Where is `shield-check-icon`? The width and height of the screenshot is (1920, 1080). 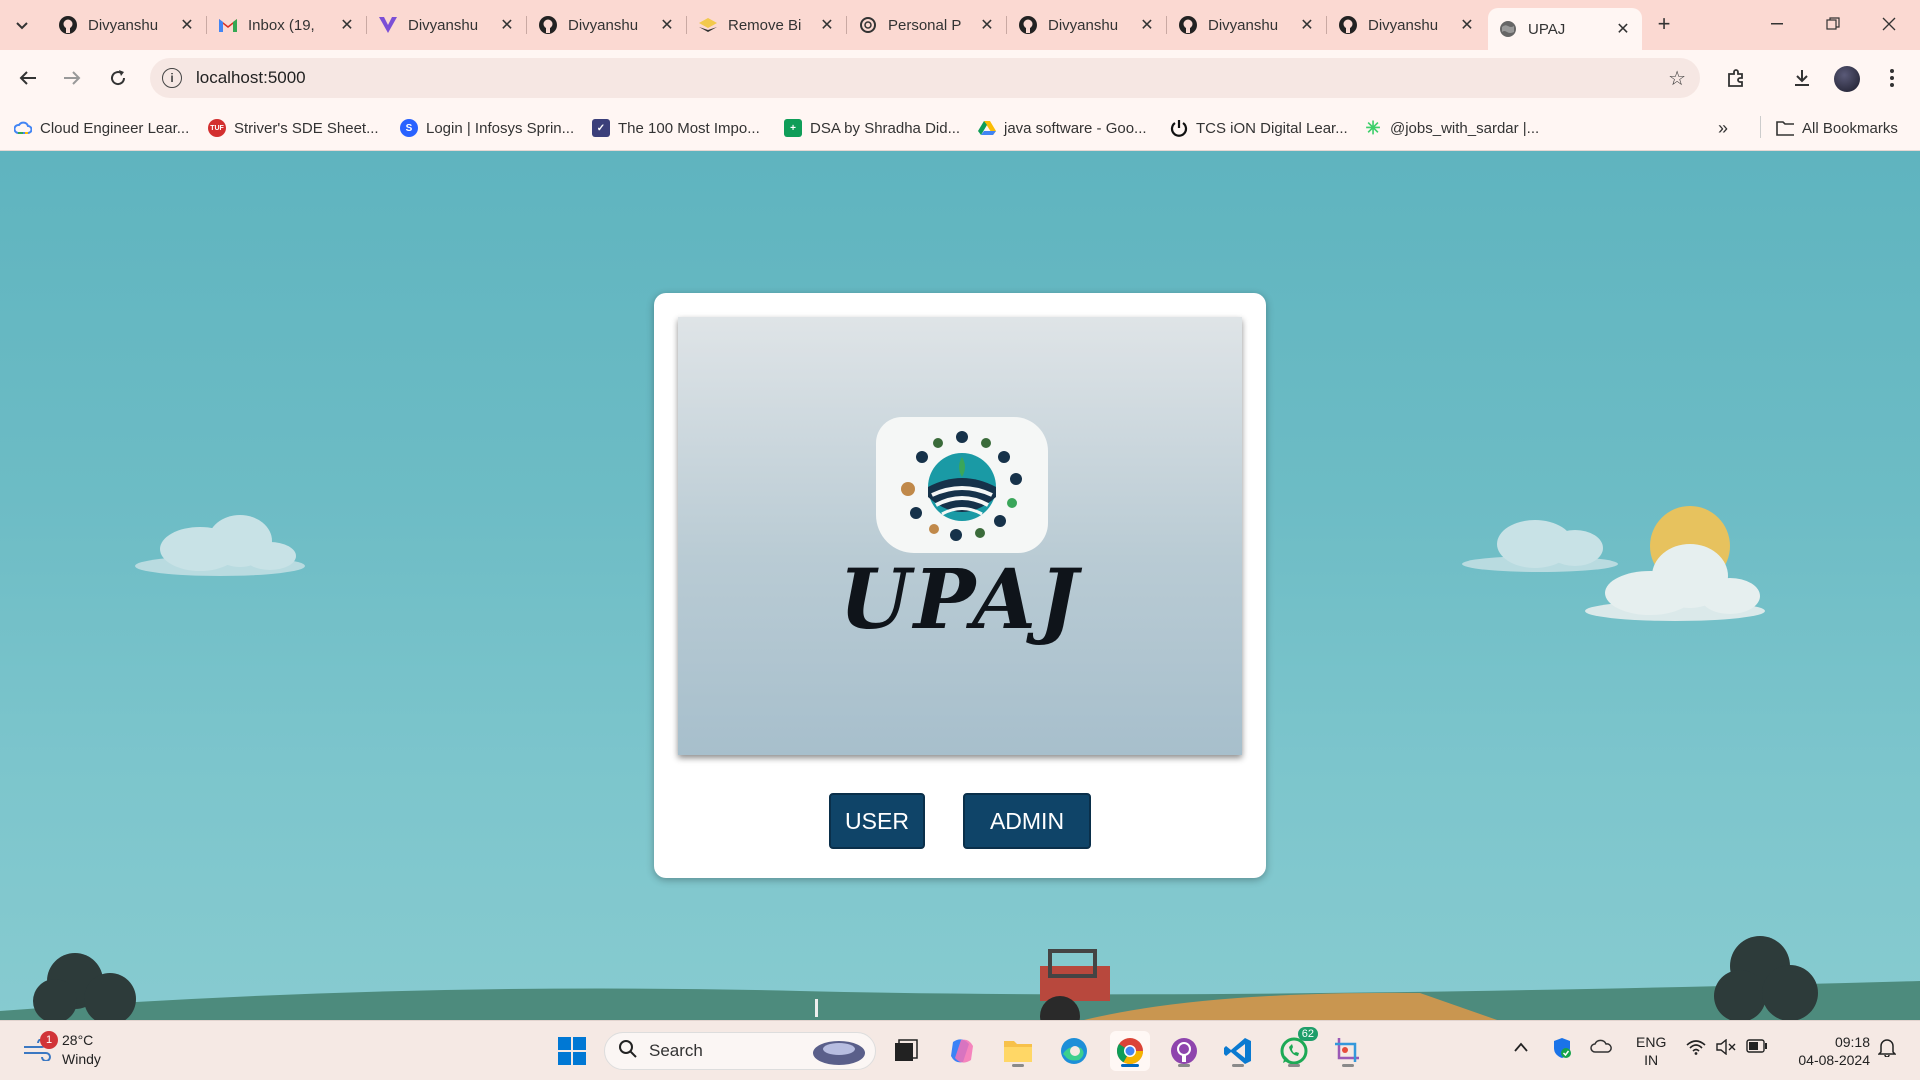 shield-check-icon is located at coordinates (1562, 1048).